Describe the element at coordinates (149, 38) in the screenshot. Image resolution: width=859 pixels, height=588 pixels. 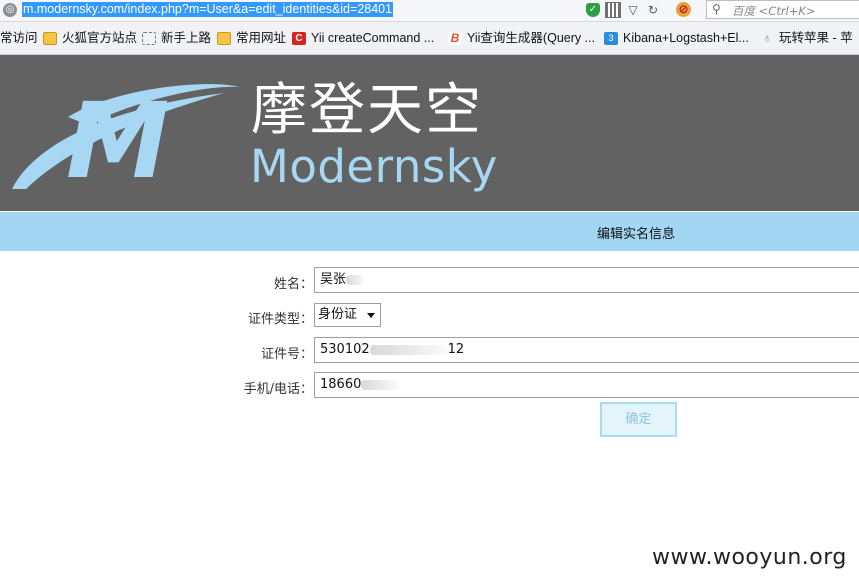
I see `page-icon` at that location.